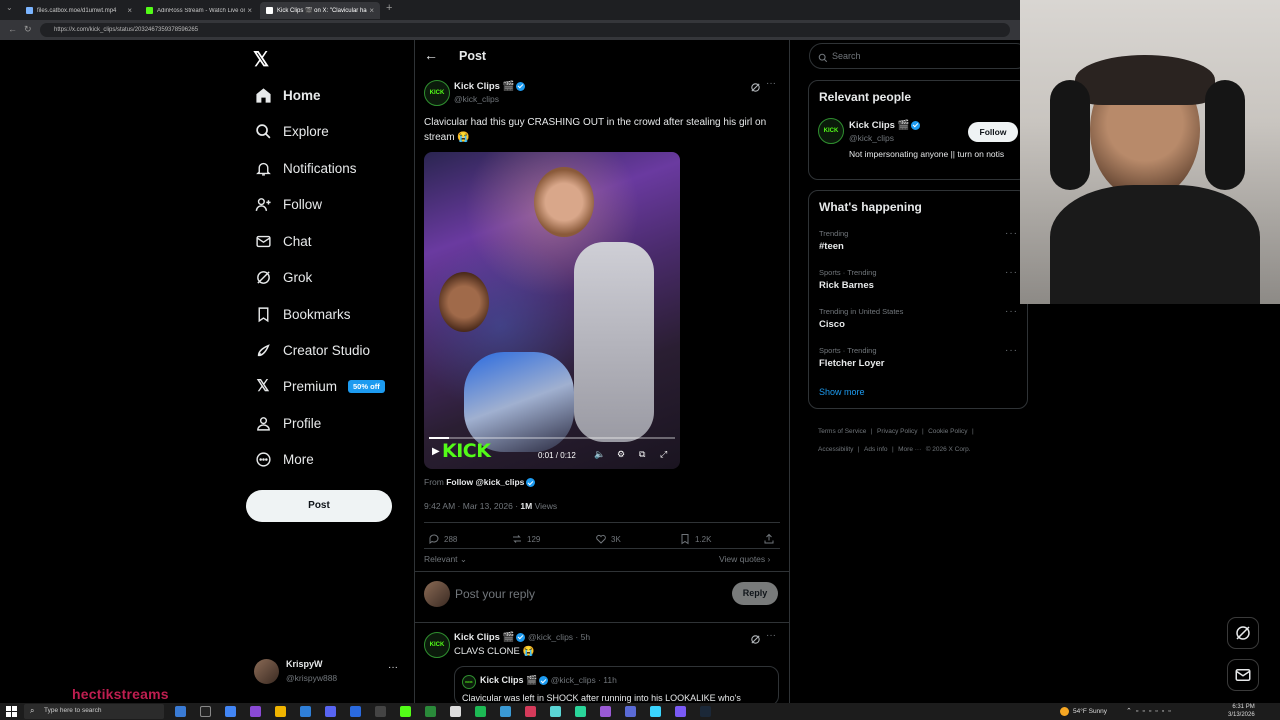 The height and width of the screenshot is (720, 1280). I want to click on grok-floating-button, so click(1243, 633).